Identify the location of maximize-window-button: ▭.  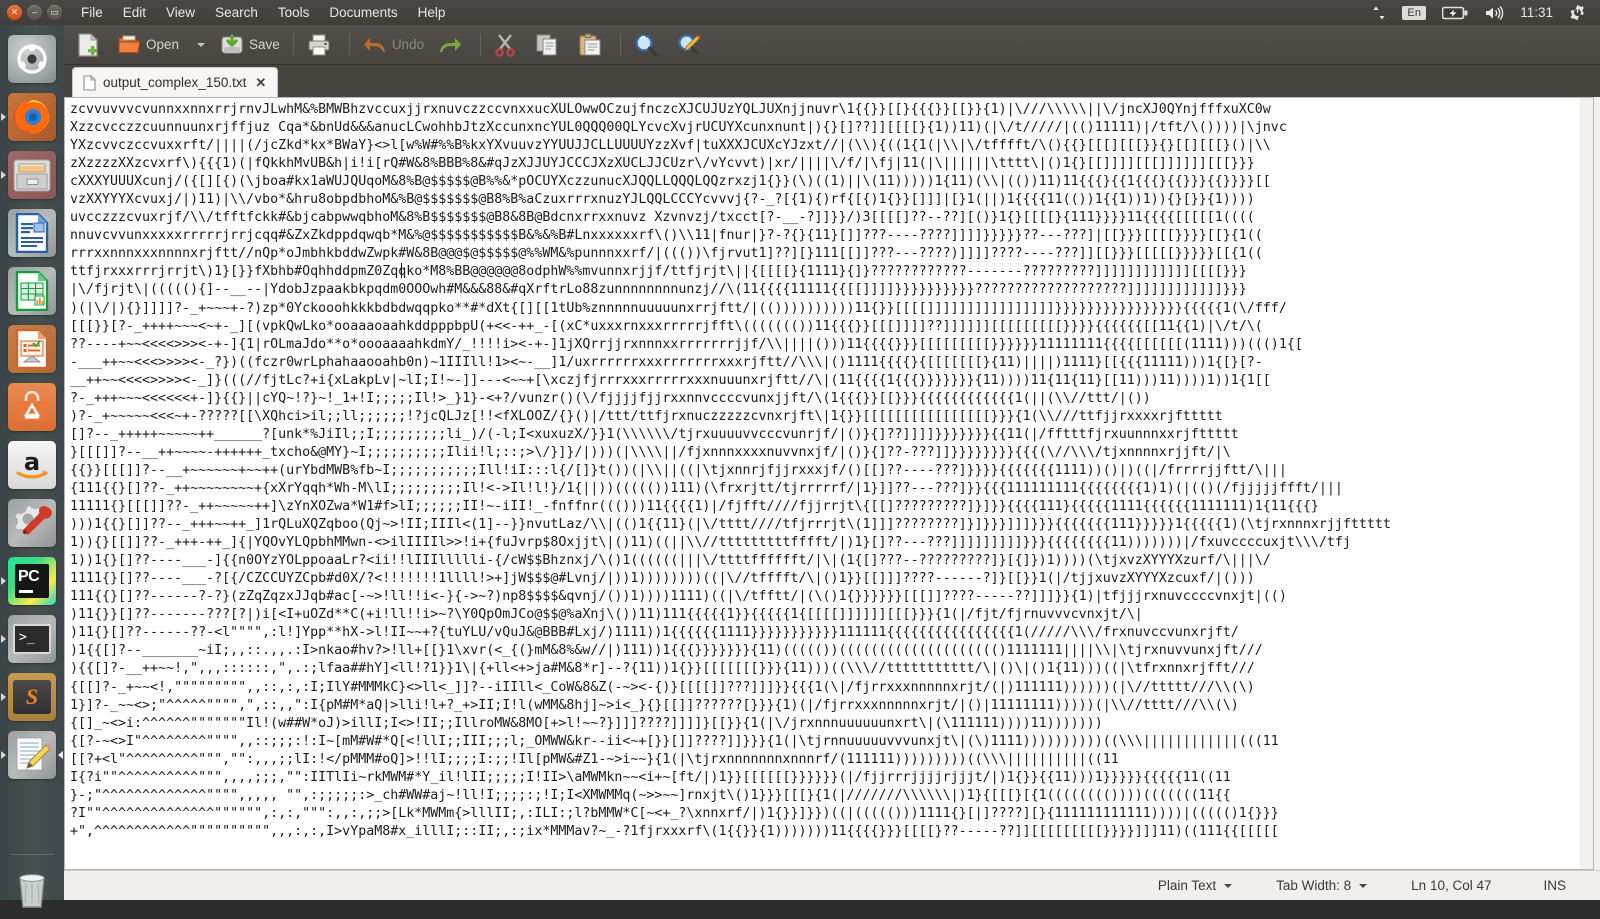
(54, 12).